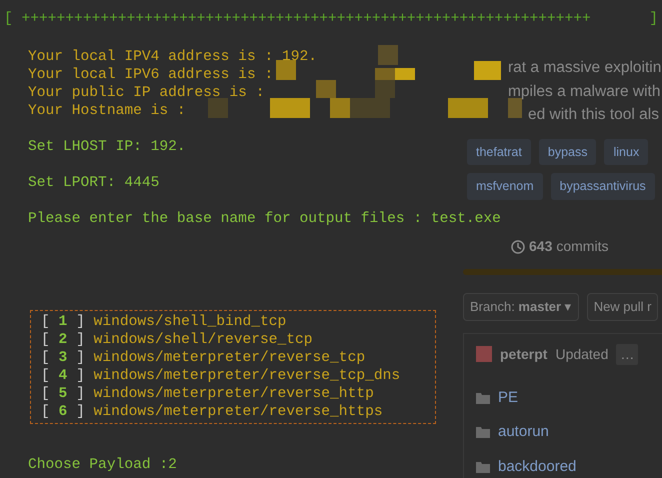 This screenshot has height=478, width=662. I want to click on new-pull-request-button: New pull r, so click(622, 306).